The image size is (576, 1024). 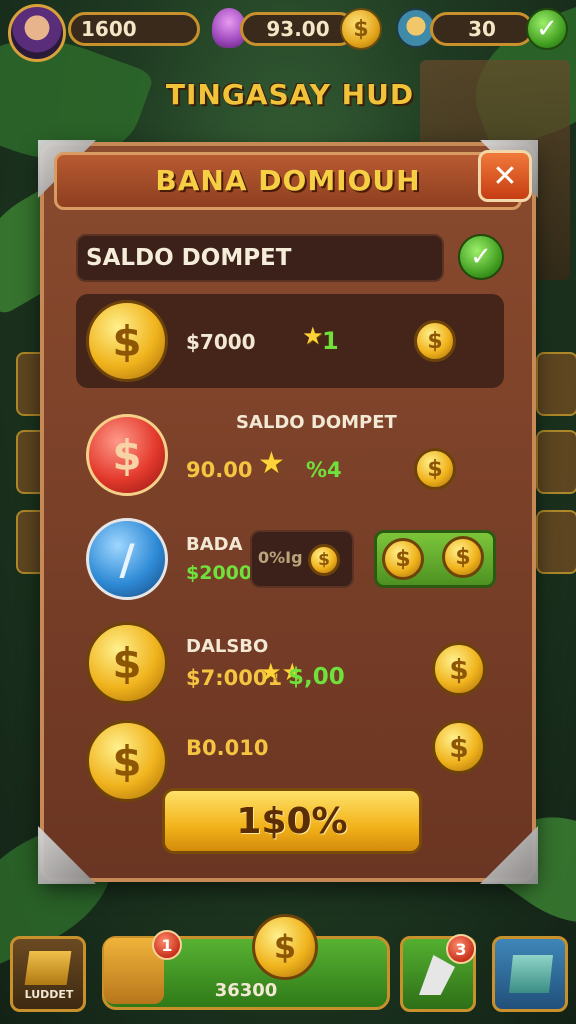 What do you see at coordinates (221, 342) in the screenshot?
I see `row1-amount: $7000` at bounding box center [221, 342].